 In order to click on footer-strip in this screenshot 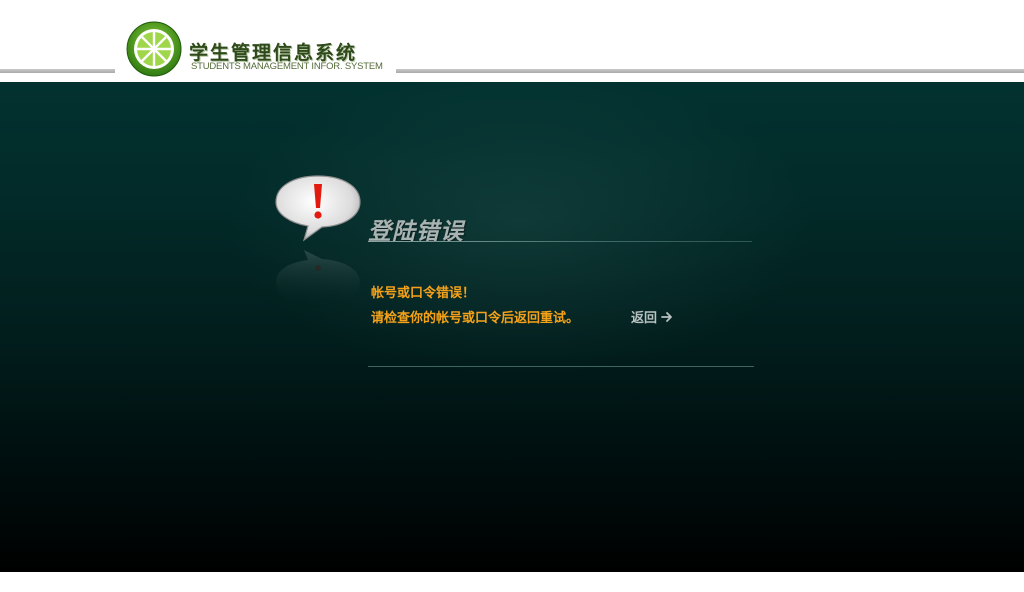, I will do `click(512, 582)`.